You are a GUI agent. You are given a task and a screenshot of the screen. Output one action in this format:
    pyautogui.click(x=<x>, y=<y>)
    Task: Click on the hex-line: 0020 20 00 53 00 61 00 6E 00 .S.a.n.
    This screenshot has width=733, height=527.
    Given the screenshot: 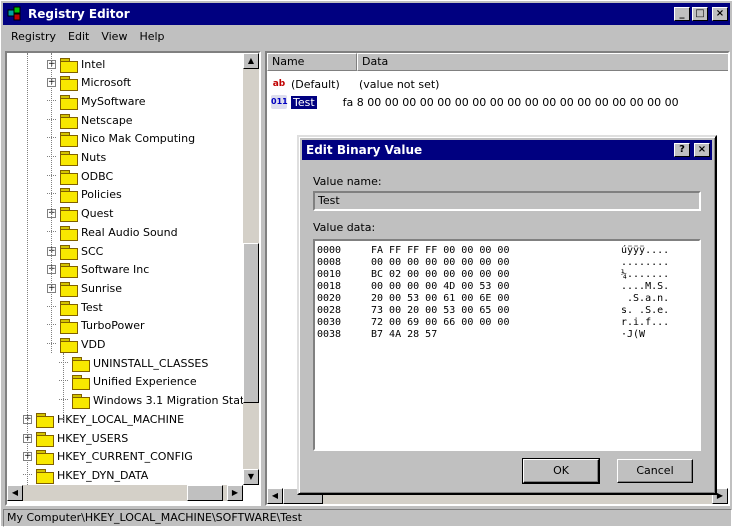 What is the action you would take?
    pyautogui.click(x=507, y=299)
    